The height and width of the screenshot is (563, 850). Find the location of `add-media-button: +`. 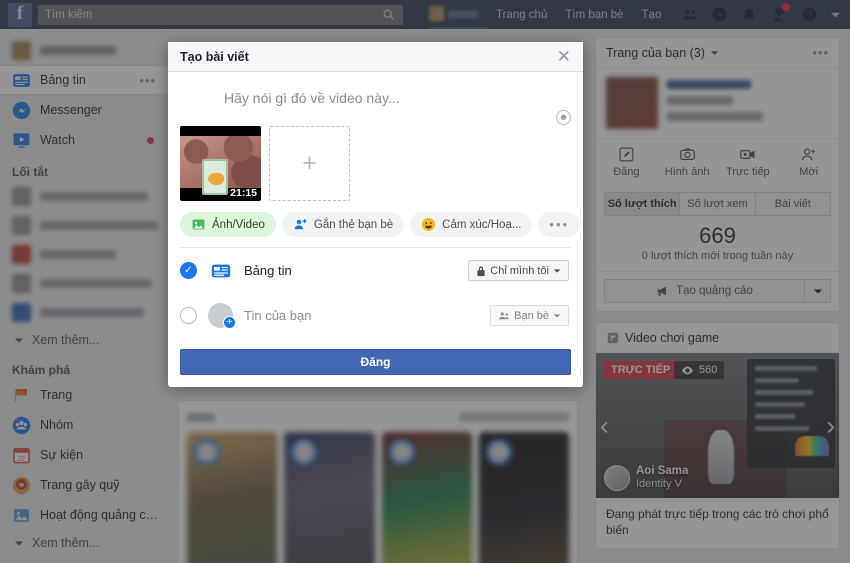

add-media-button: + is located at coordinates (309, 163).